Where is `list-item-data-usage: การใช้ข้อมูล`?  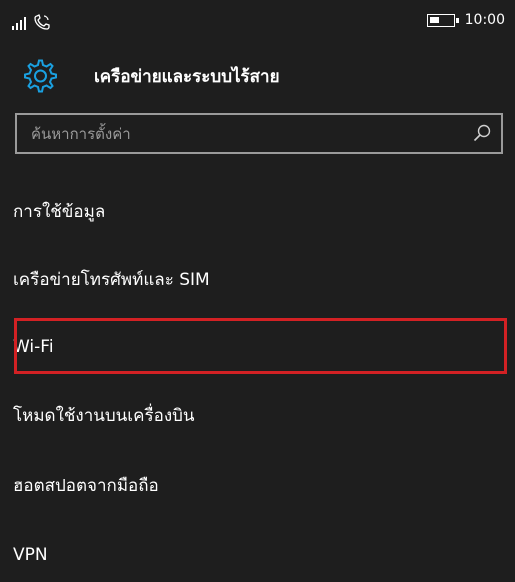
list-item-data-usage: การใช้ข้อมูล is located at coordinates (59, 211).